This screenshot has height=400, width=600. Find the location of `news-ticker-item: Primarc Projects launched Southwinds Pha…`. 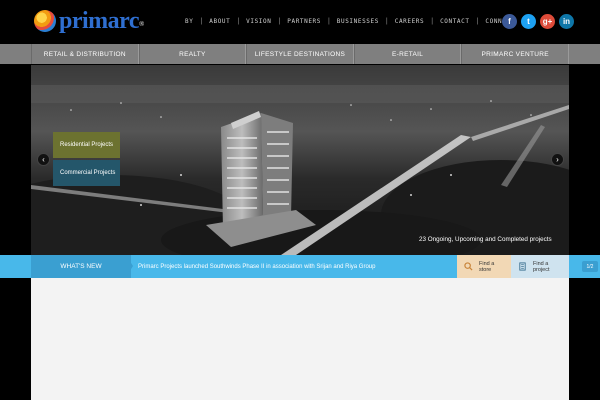

news-ticker-item: Primarc Projects launched Southwinds Pha… is located at coordinates (256, 266).